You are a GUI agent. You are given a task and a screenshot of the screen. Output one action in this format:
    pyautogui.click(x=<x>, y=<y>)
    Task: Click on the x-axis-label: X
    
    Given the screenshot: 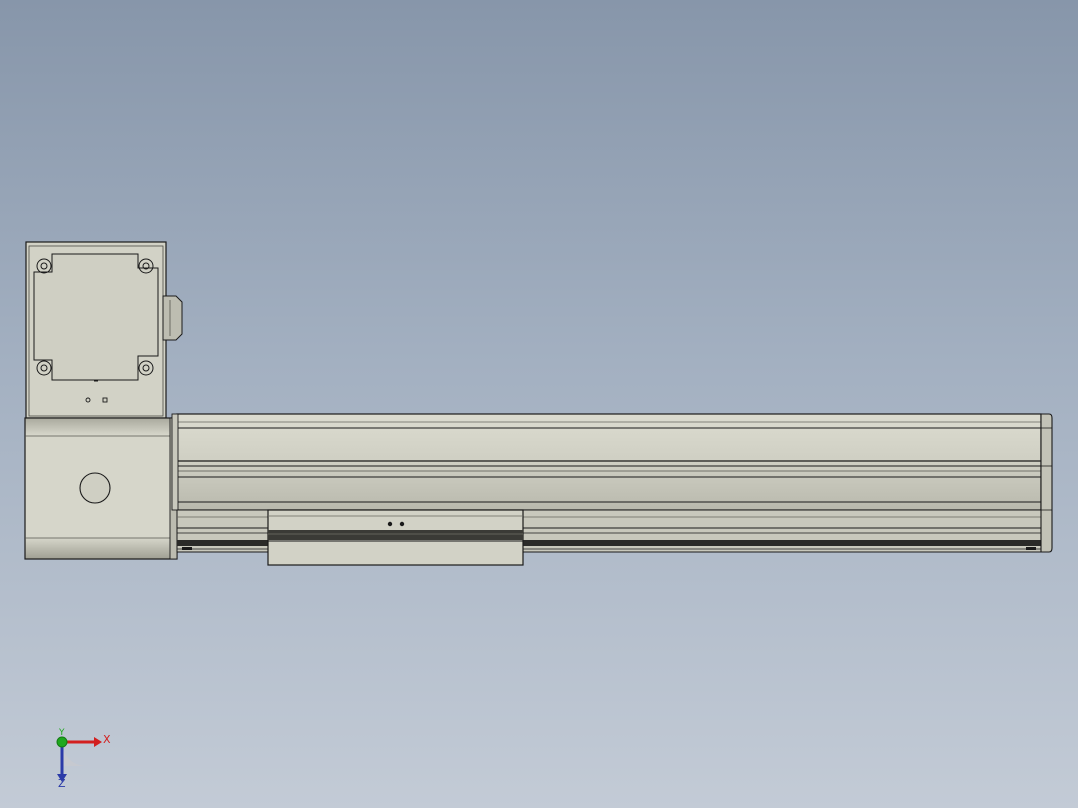 What is the action you would take?
    pyautogui.click(x=107, y=739)
    